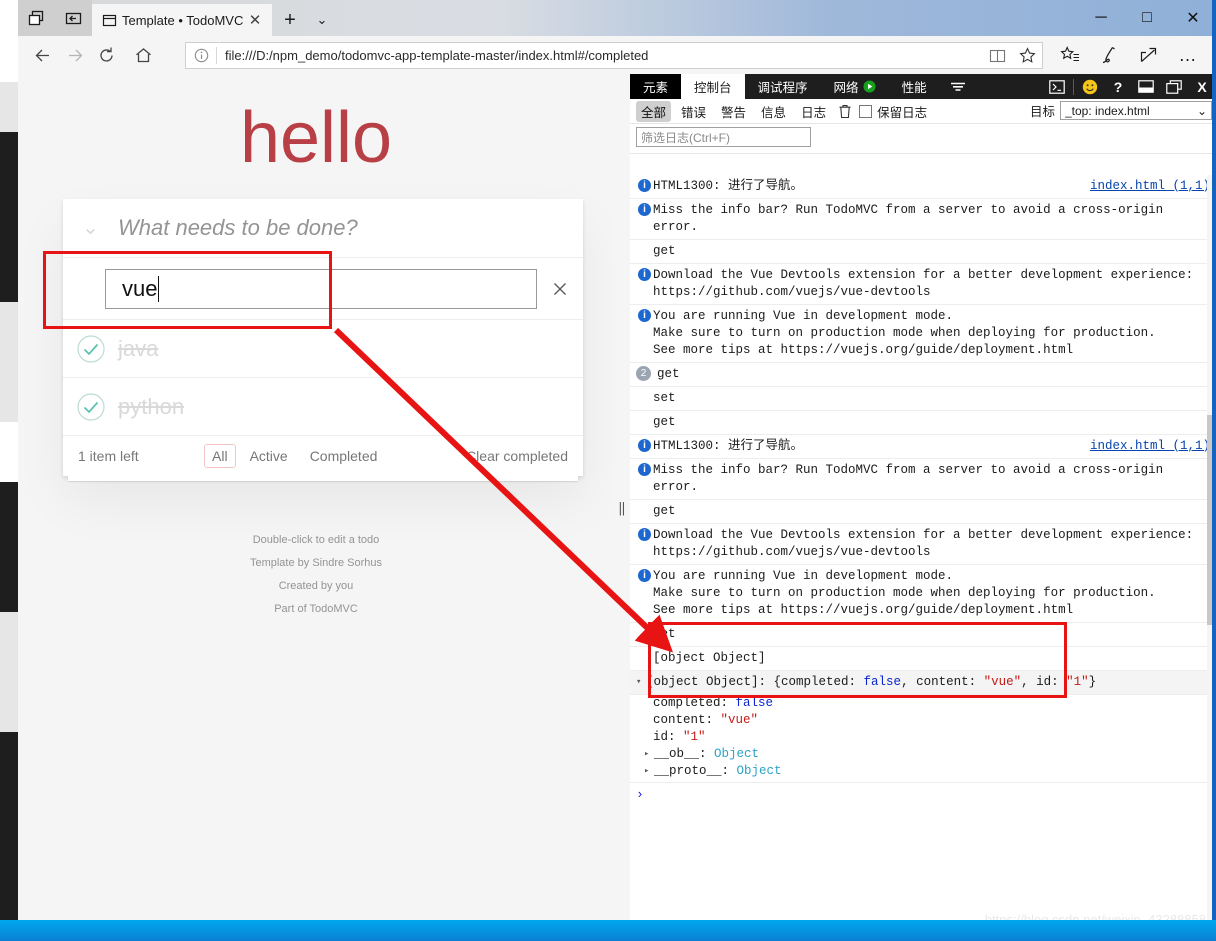 The image size is (1216, 941). Describe the element at coordinates (322, 20) in the screenshot. I see `tab-list-chevron-icon: ⌄` at that location.